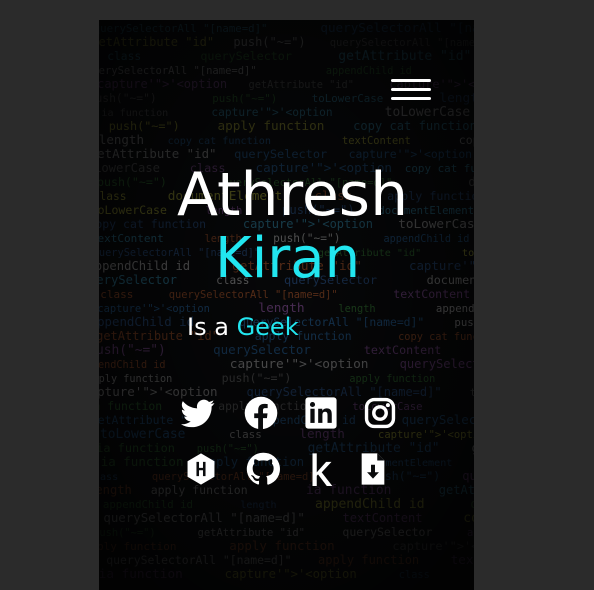  Describe the element at coordinates (198, 413) in the screenshot. I see `twitter-icon` at that location.